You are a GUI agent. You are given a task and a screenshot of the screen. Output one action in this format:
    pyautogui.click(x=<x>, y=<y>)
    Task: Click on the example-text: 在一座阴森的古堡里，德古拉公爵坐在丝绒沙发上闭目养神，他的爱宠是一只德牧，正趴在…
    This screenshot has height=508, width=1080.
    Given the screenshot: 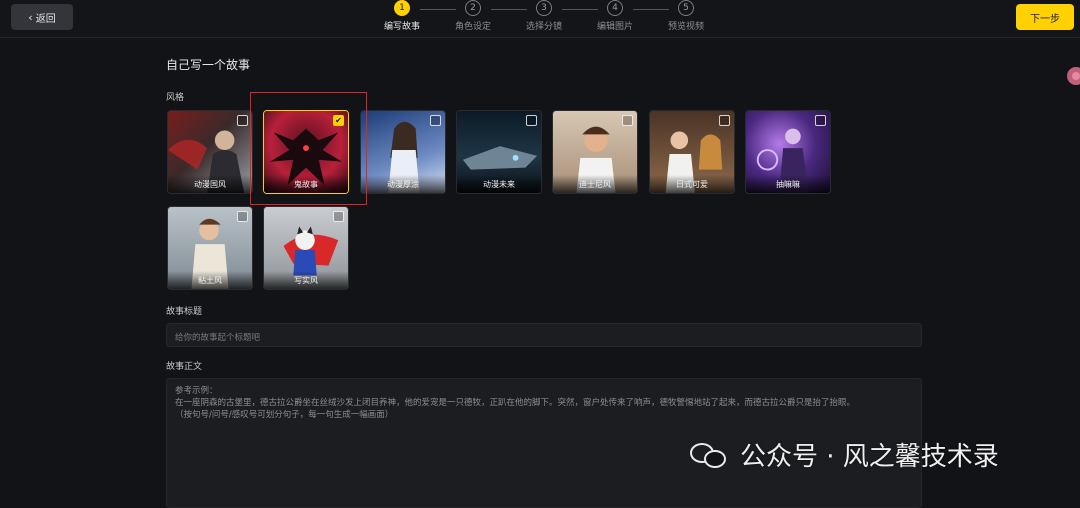 What is the action you would take?
    pyautogui.click(x=515, y=403)
    